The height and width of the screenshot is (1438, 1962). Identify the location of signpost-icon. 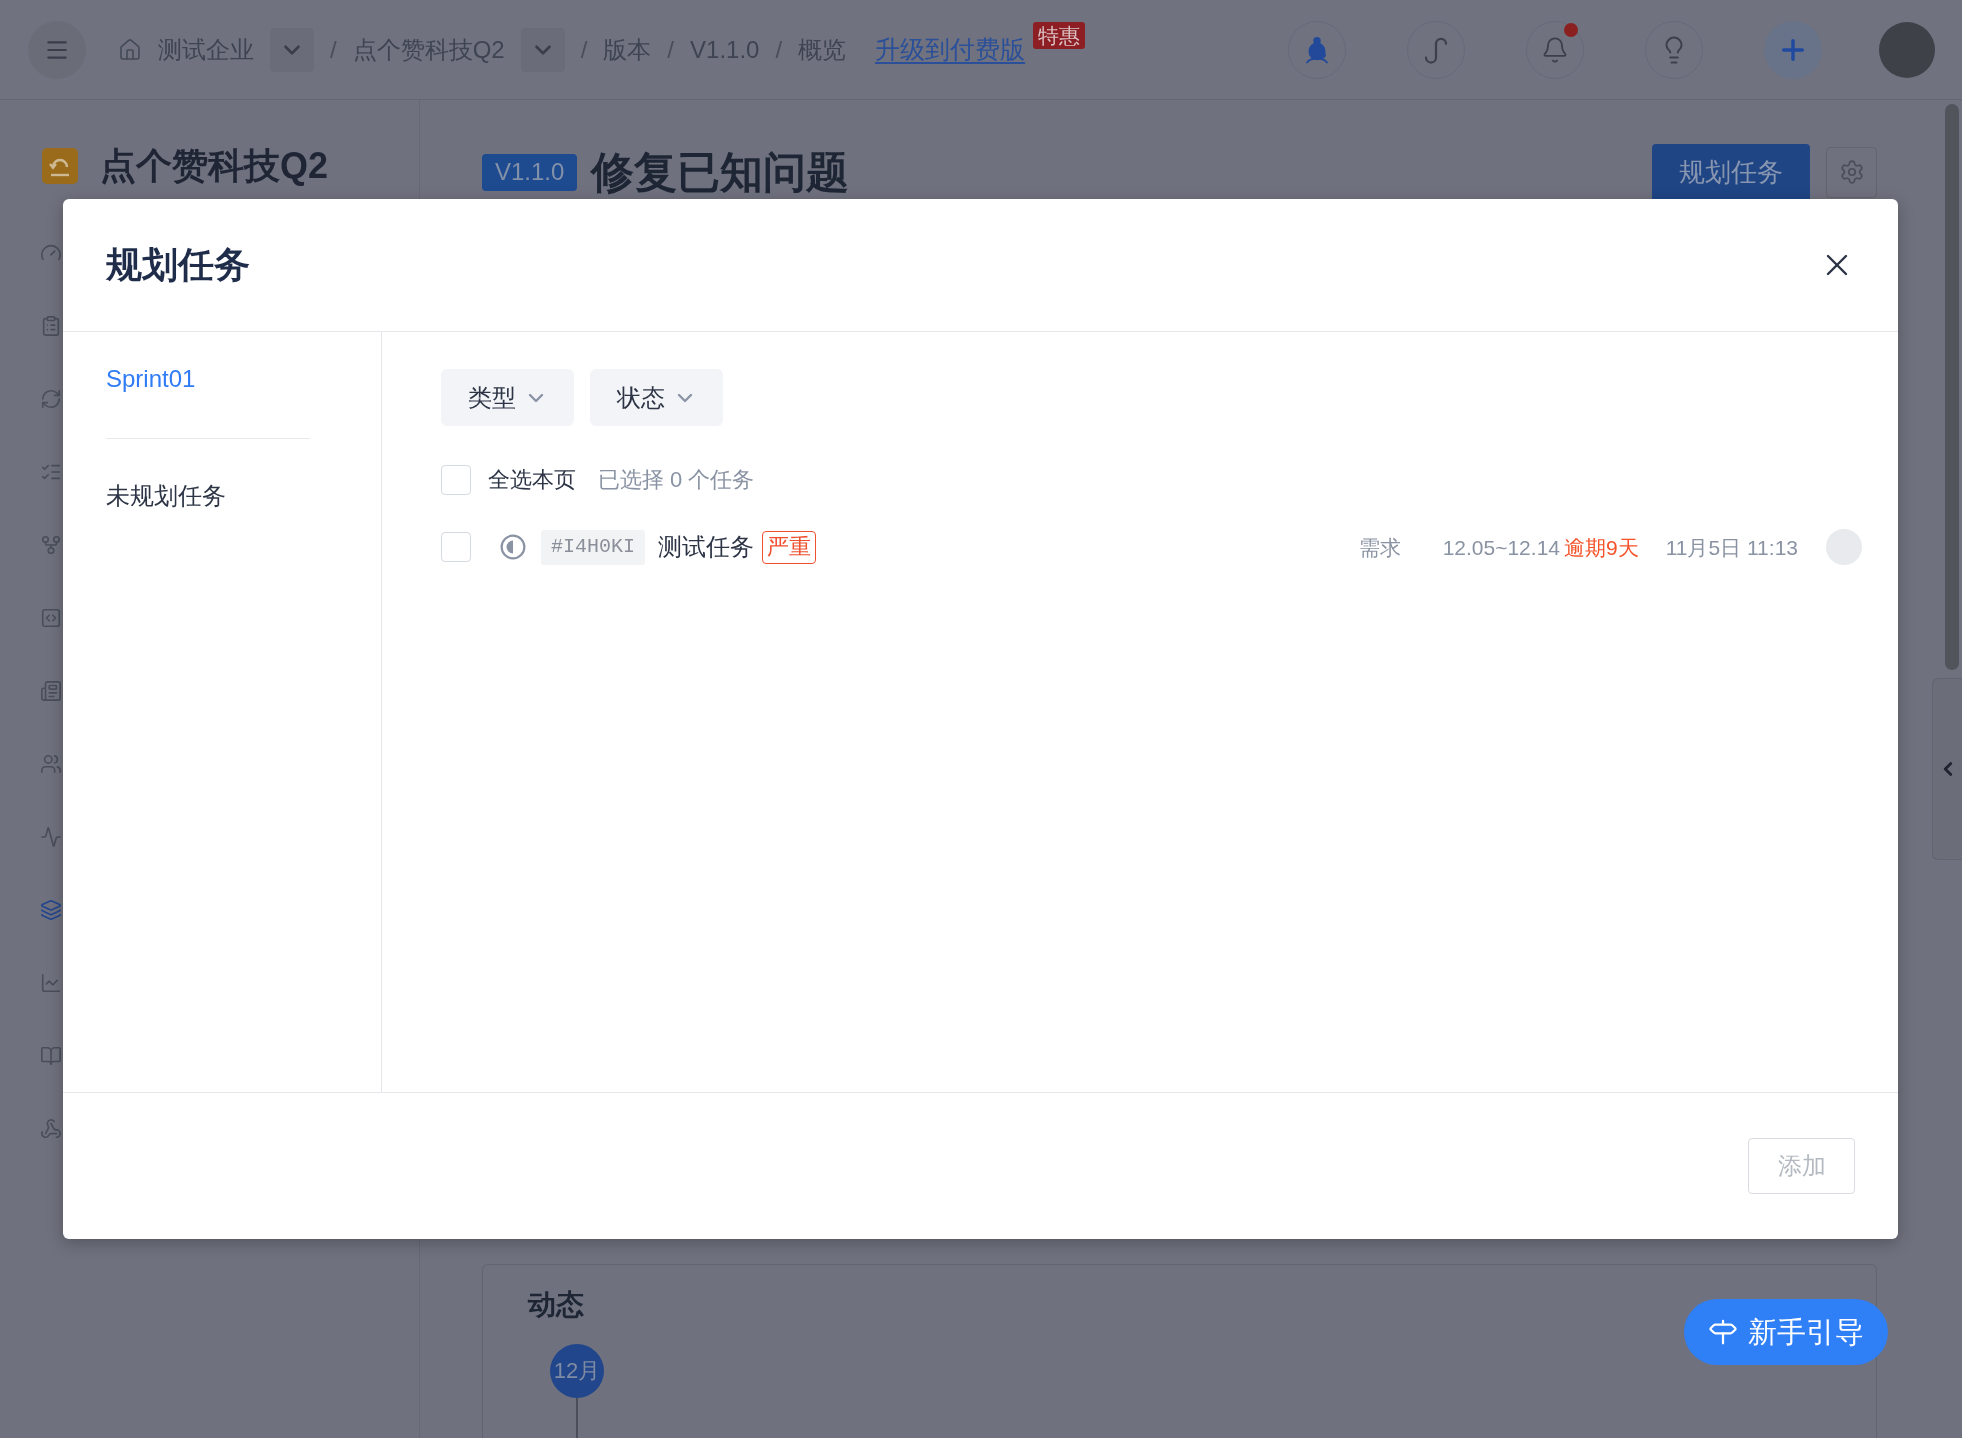
(1723, 1332).